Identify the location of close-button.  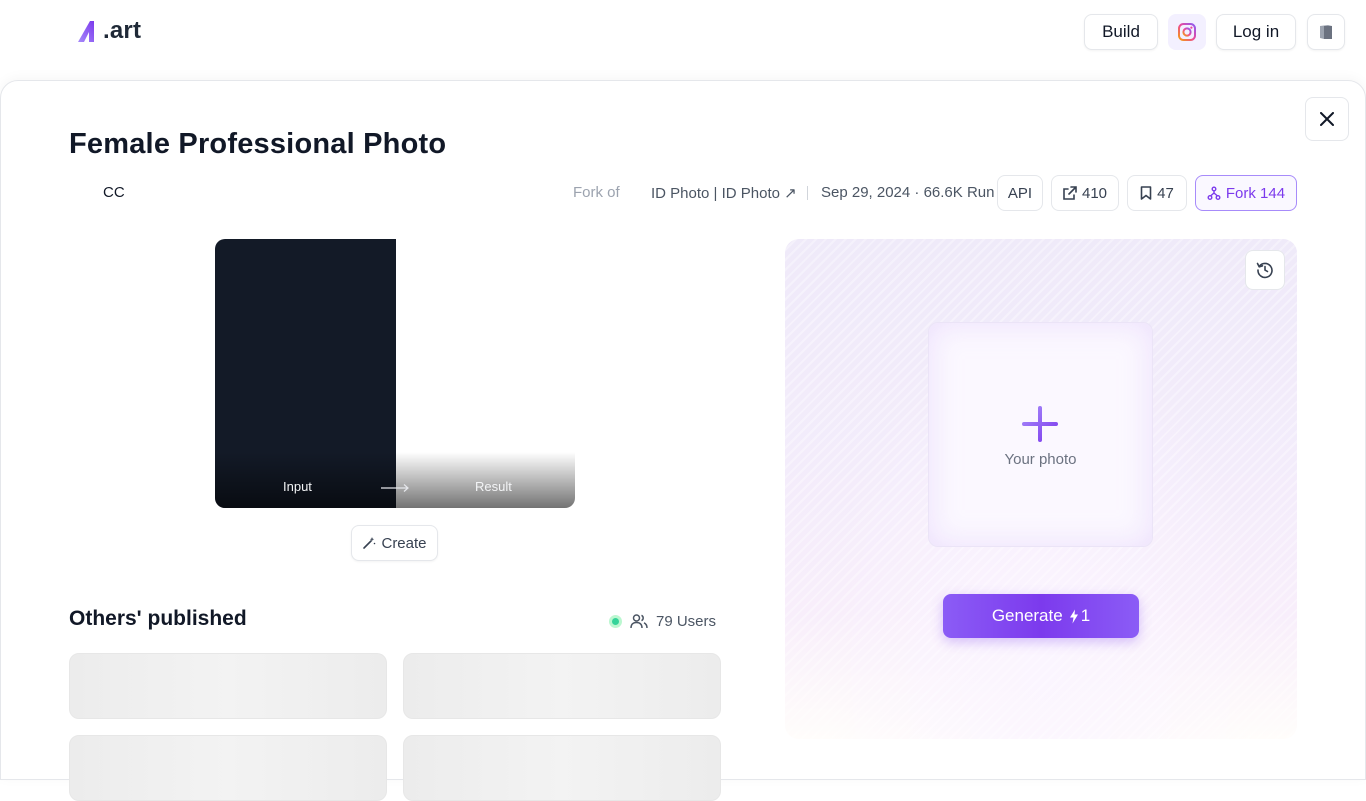
(1327, 119).